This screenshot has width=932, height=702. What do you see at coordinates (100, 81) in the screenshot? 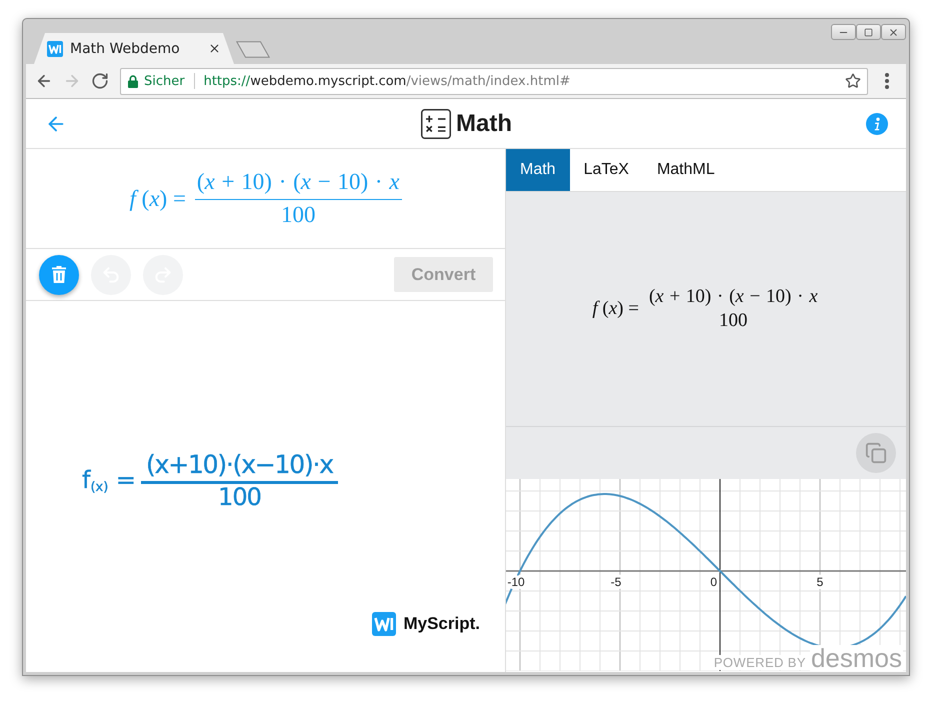
I see `reload-icon` at bounding box center [100, 81].